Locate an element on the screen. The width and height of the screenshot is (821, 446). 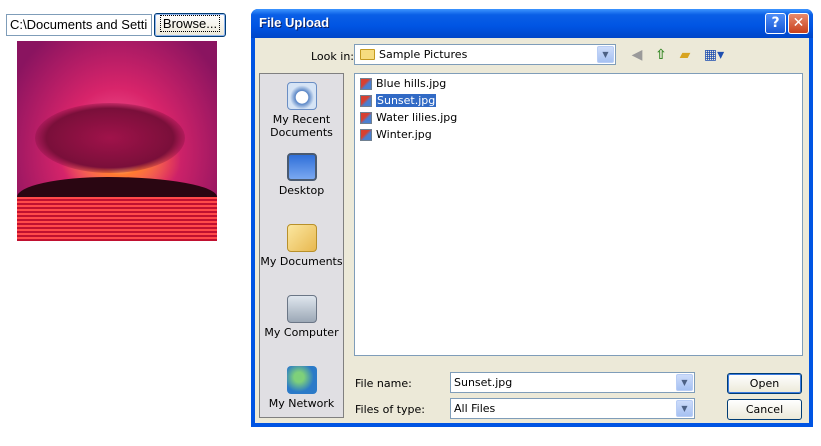
dialog-titlebar: File Upload ? ✕ is located at coordinates (532, 23).